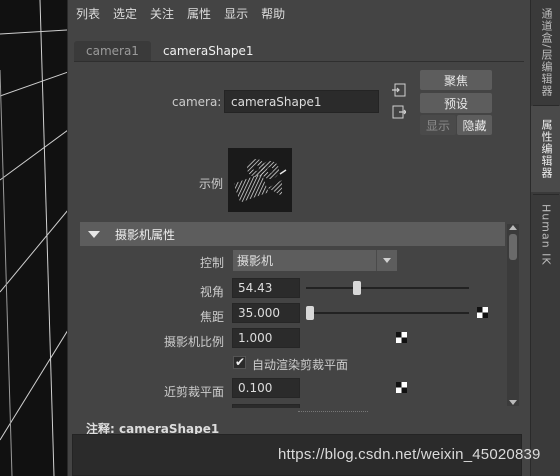 This screenshot has width=560, height=476. What do you see at coordinates (266, 406) in the screenshot?
I see `far-clip-plane-field` at bounding box center [266, 406].